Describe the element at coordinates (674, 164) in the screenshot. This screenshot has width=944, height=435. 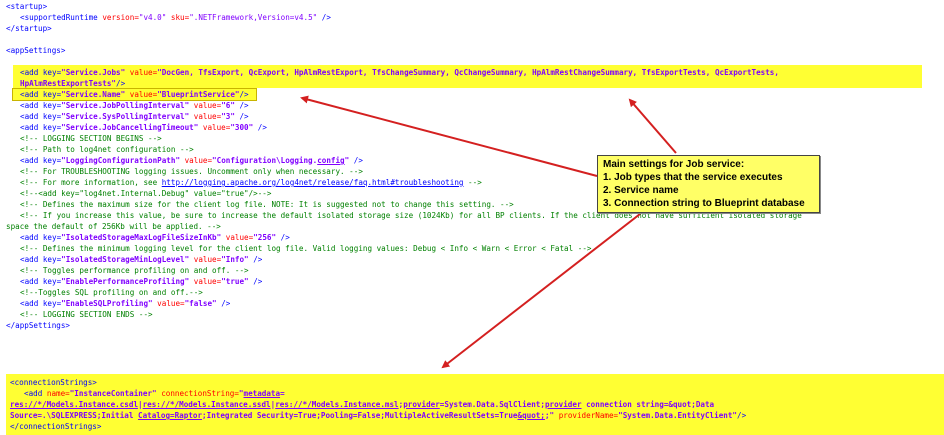
I see `note-title: Main settings for Job service:` at that location.